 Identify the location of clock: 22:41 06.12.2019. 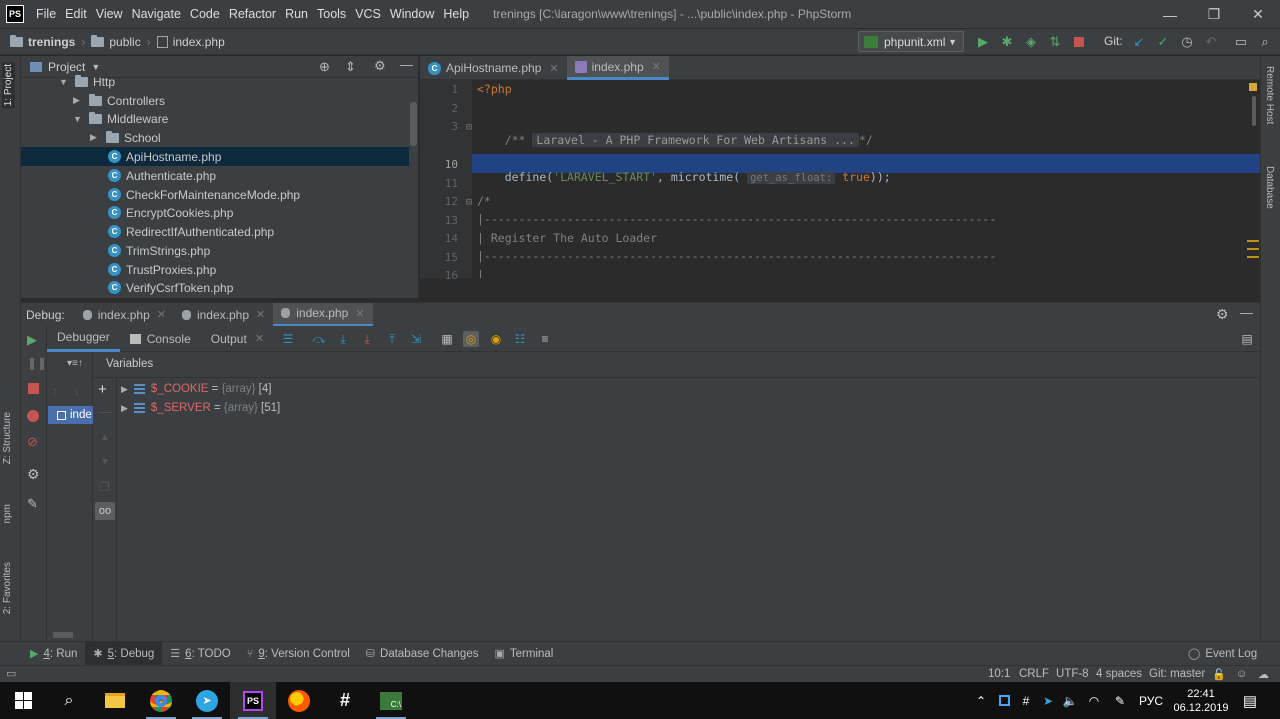
(1201, 700).